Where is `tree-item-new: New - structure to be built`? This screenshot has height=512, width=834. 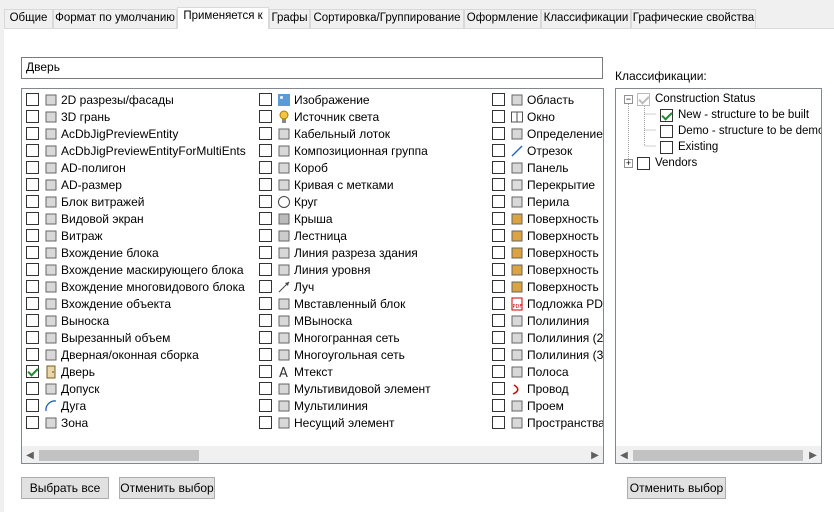 tree-item-new: New - structure to be built is located at coordinates (734, 115).